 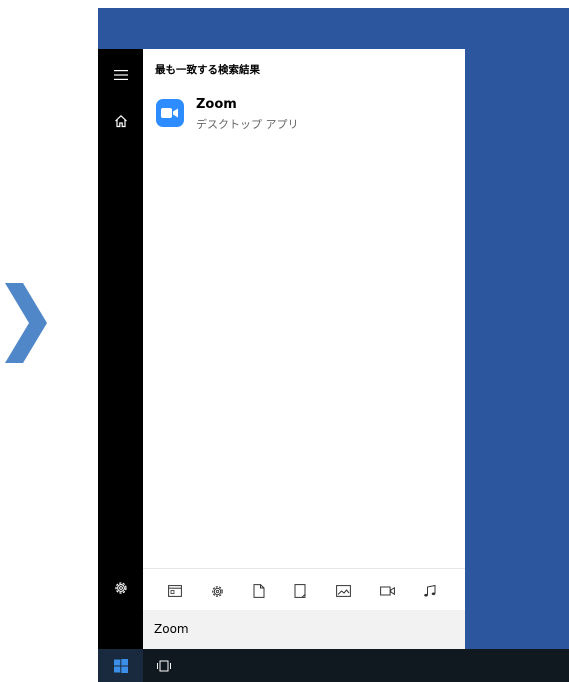 I want to click on task-view-icon, so click(x=164, y=665).